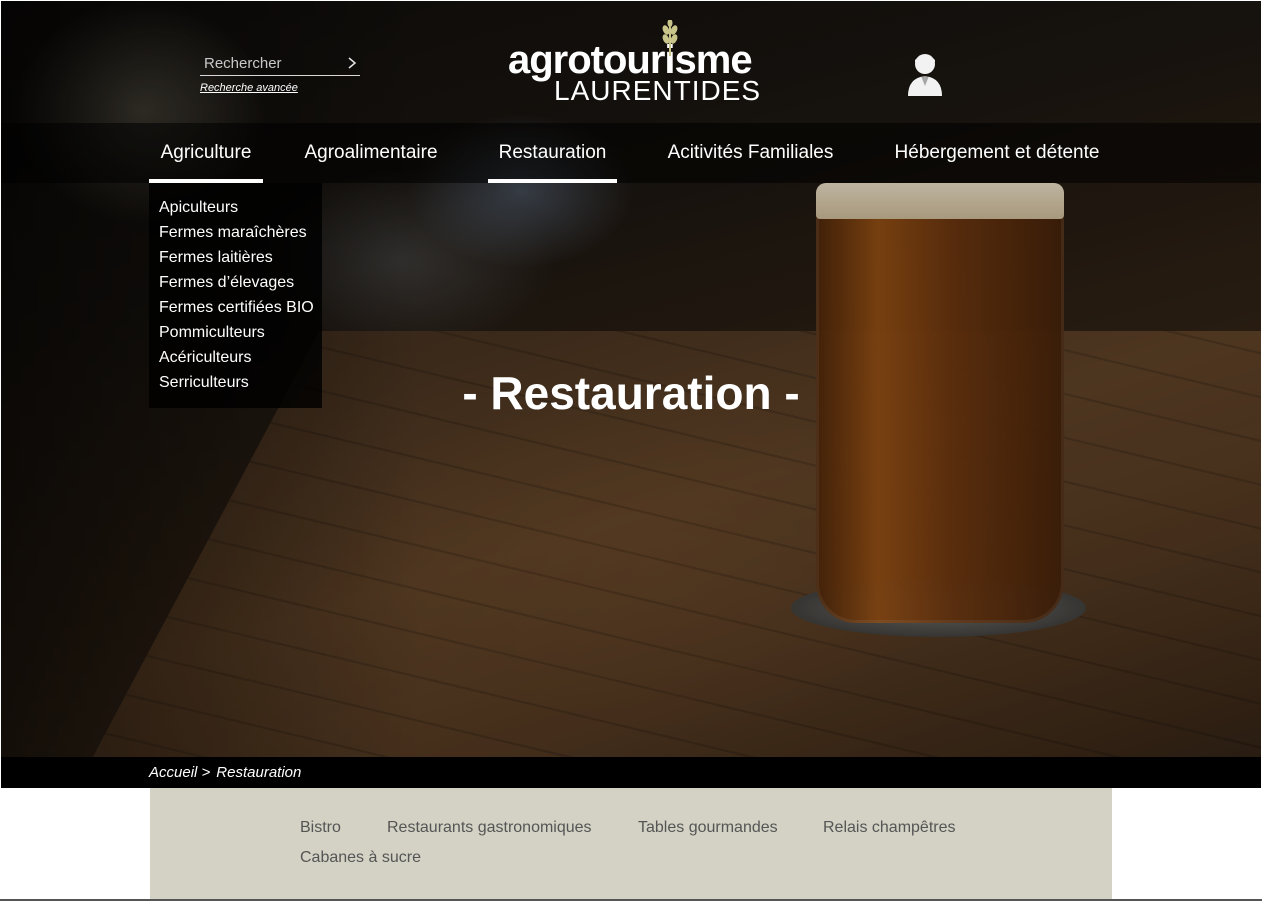 This screenshot has height=902, width=1262. Describe the element at coordinates (371, 153) in the screenshot. I see `nav-item-agroalimentaire: Agroalimentaire` at that location.